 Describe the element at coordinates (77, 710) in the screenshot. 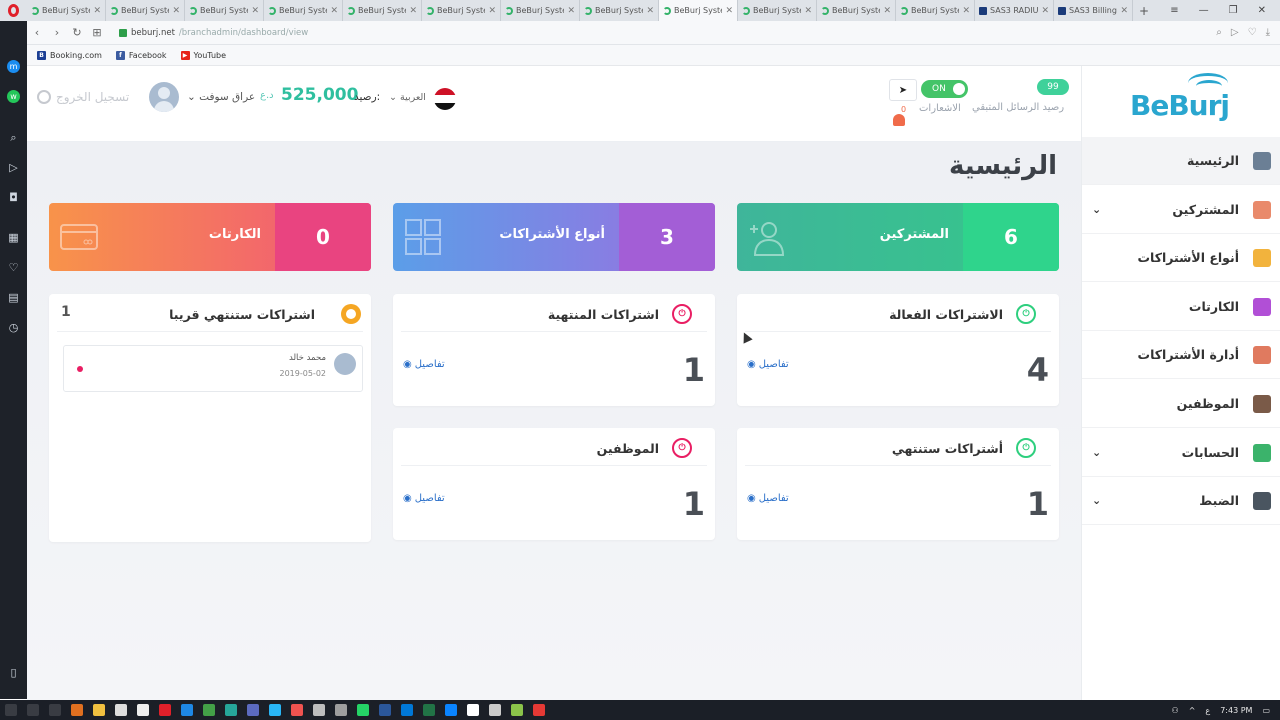

I see `chrome-icon` at that location.